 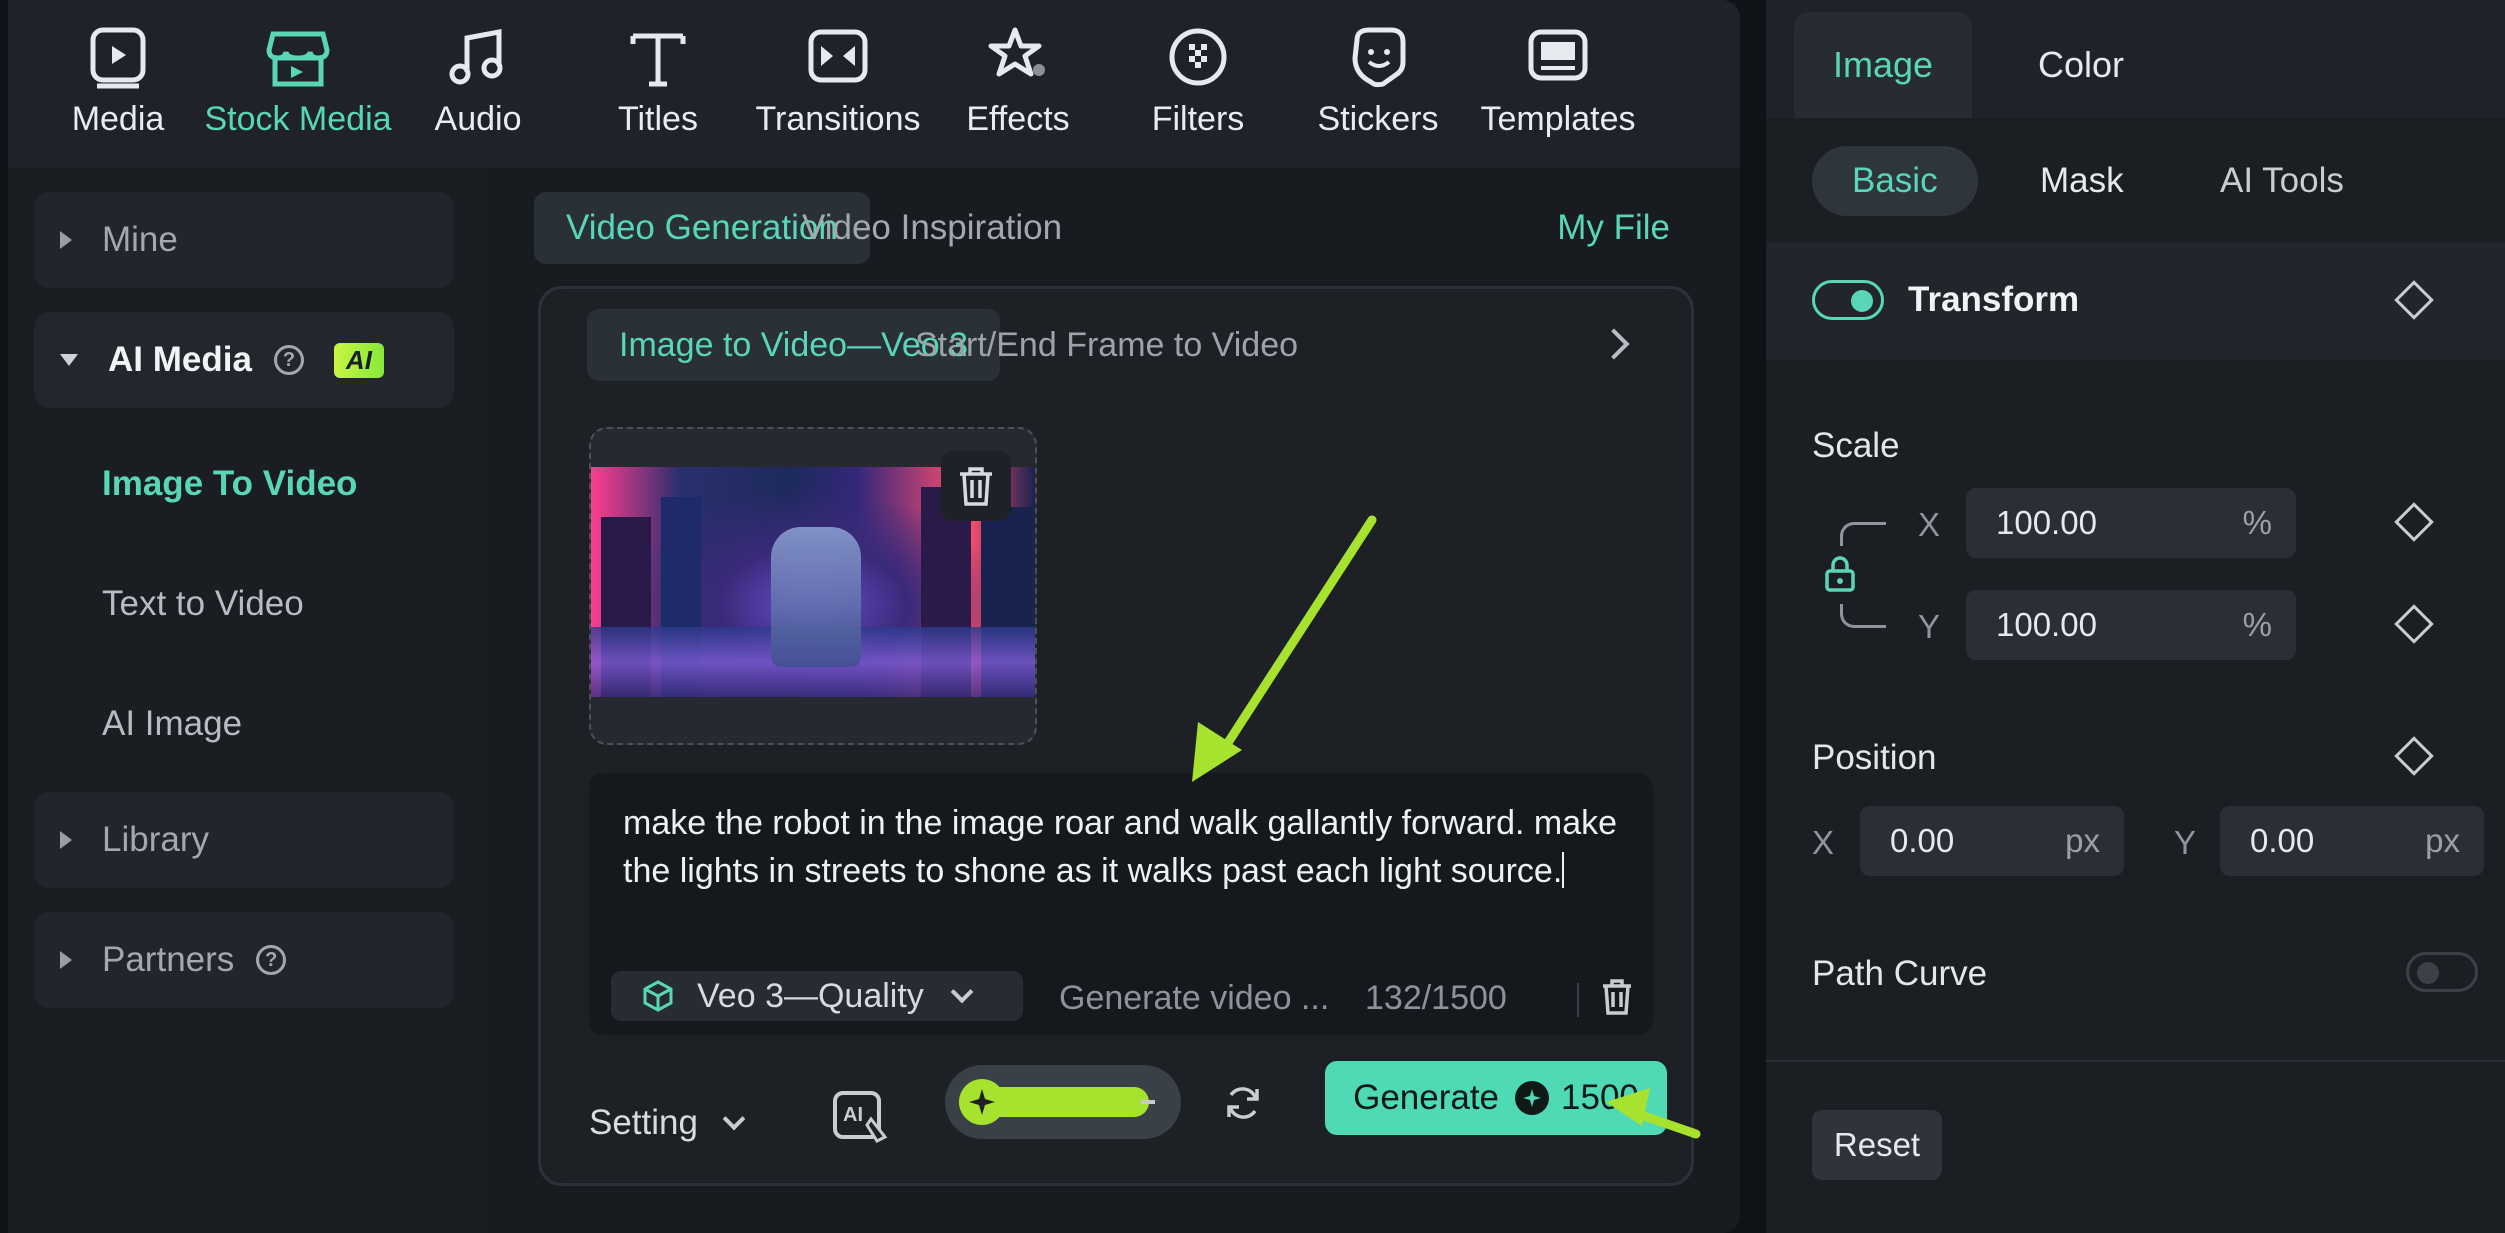 I want to click on stock-media-icon, so click(x=298, y=59).